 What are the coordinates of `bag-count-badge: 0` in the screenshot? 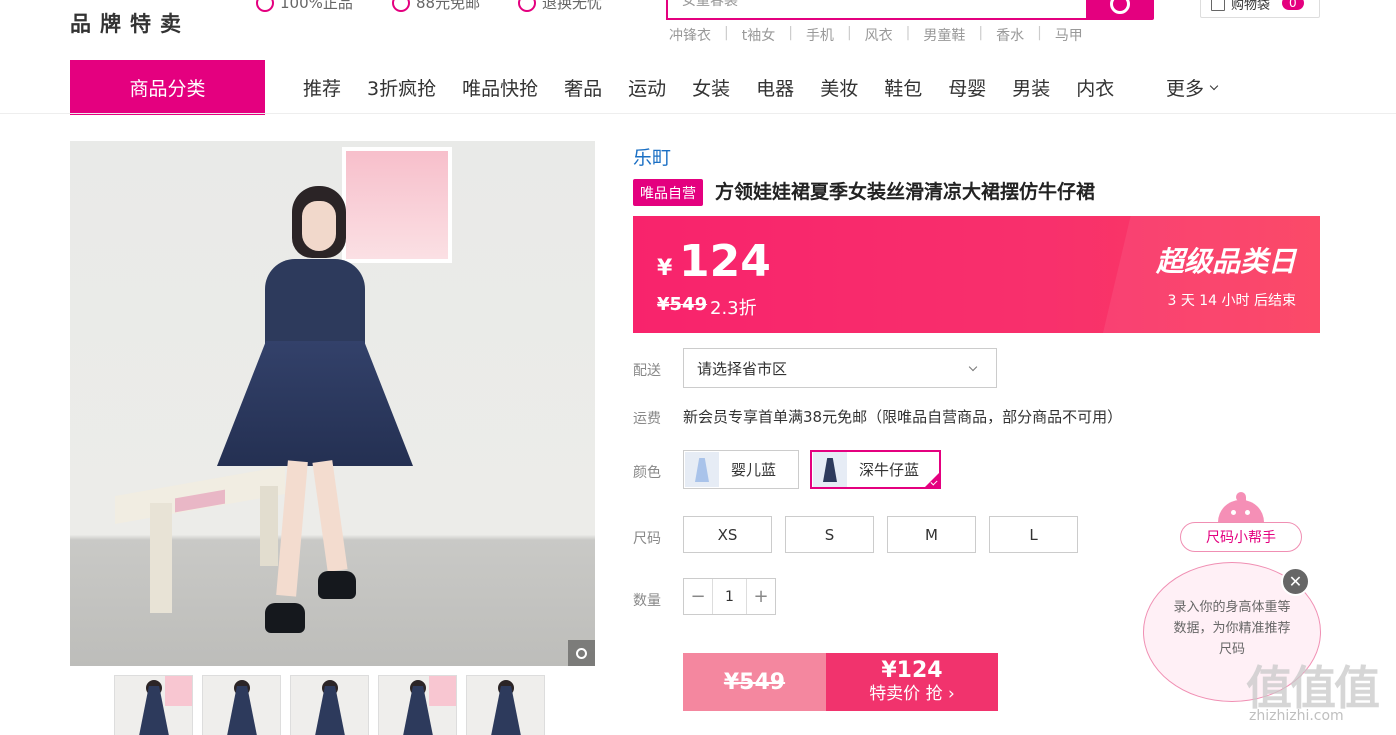 It's located at (1293, 5).